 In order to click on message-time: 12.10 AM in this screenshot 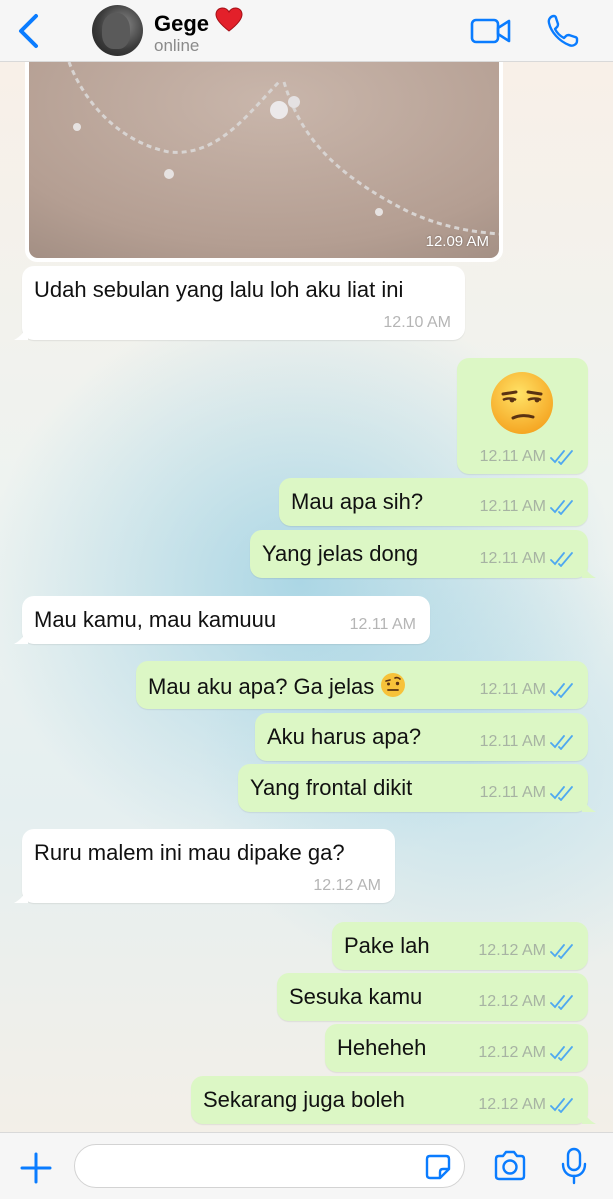, I will do `click(417, 322)`.